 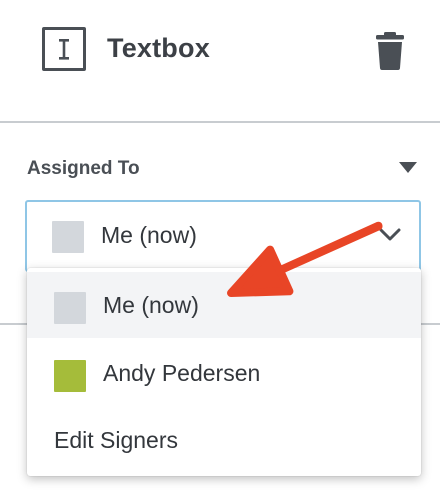 I want to click on divider, so click(x=220, y=122).